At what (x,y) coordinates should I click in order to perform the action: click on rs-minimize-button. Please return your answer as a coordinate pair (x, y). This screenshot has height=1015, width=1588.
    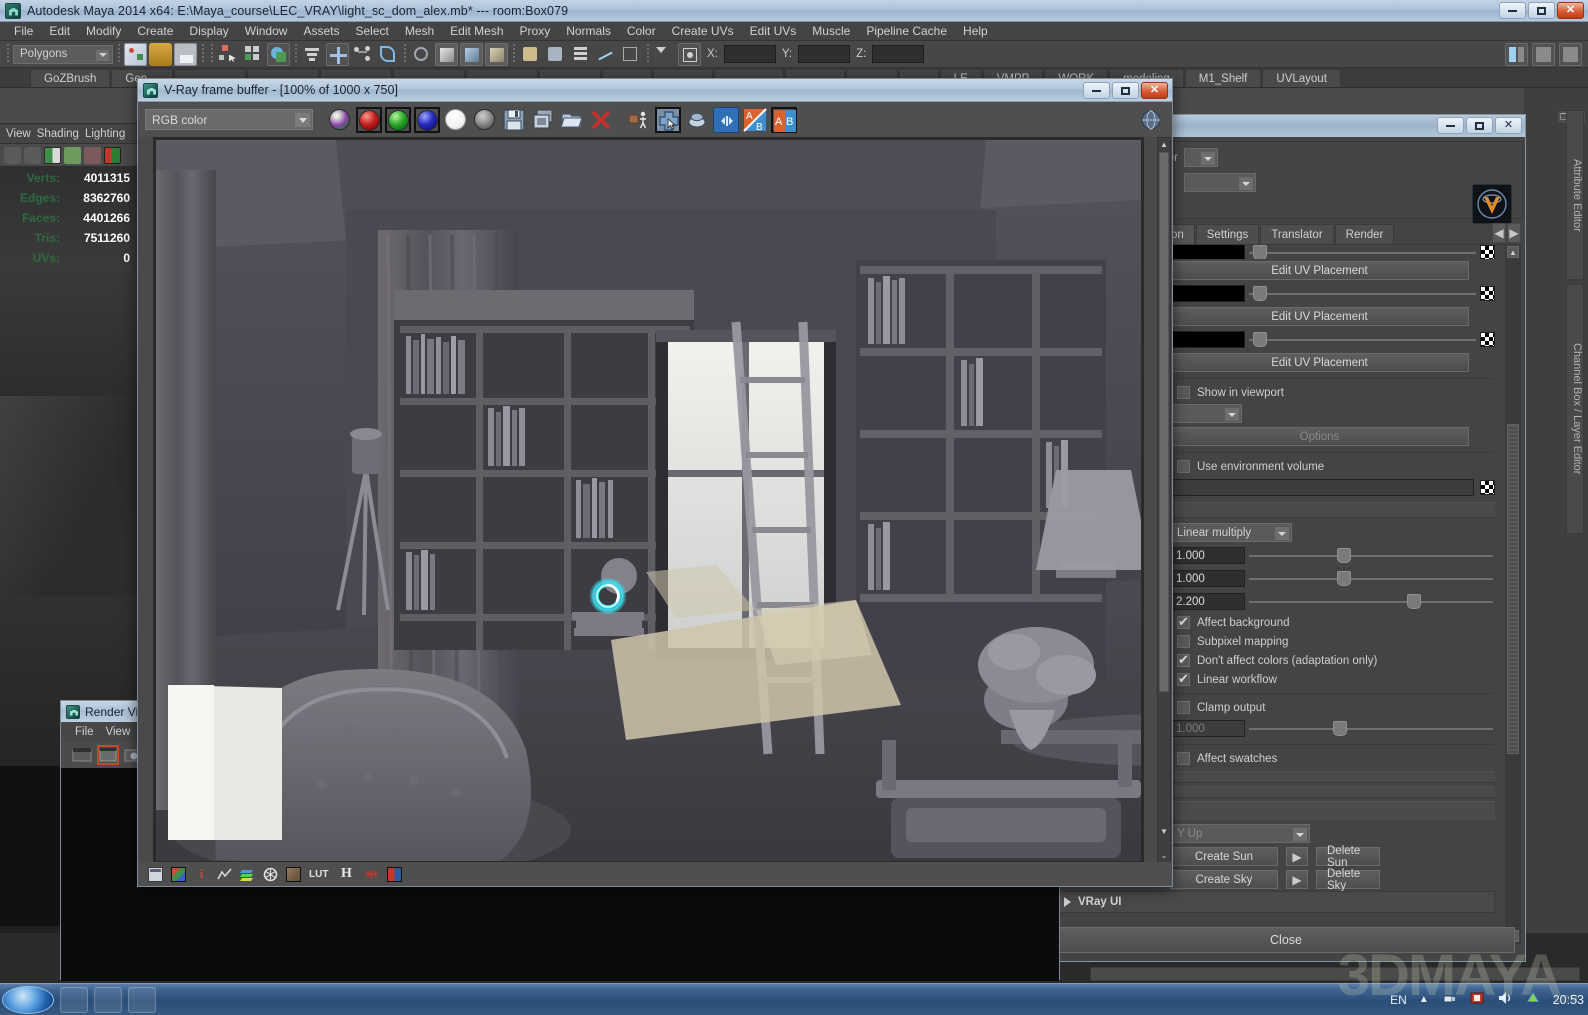
    Looking at the image, I should click on (1450, 125).